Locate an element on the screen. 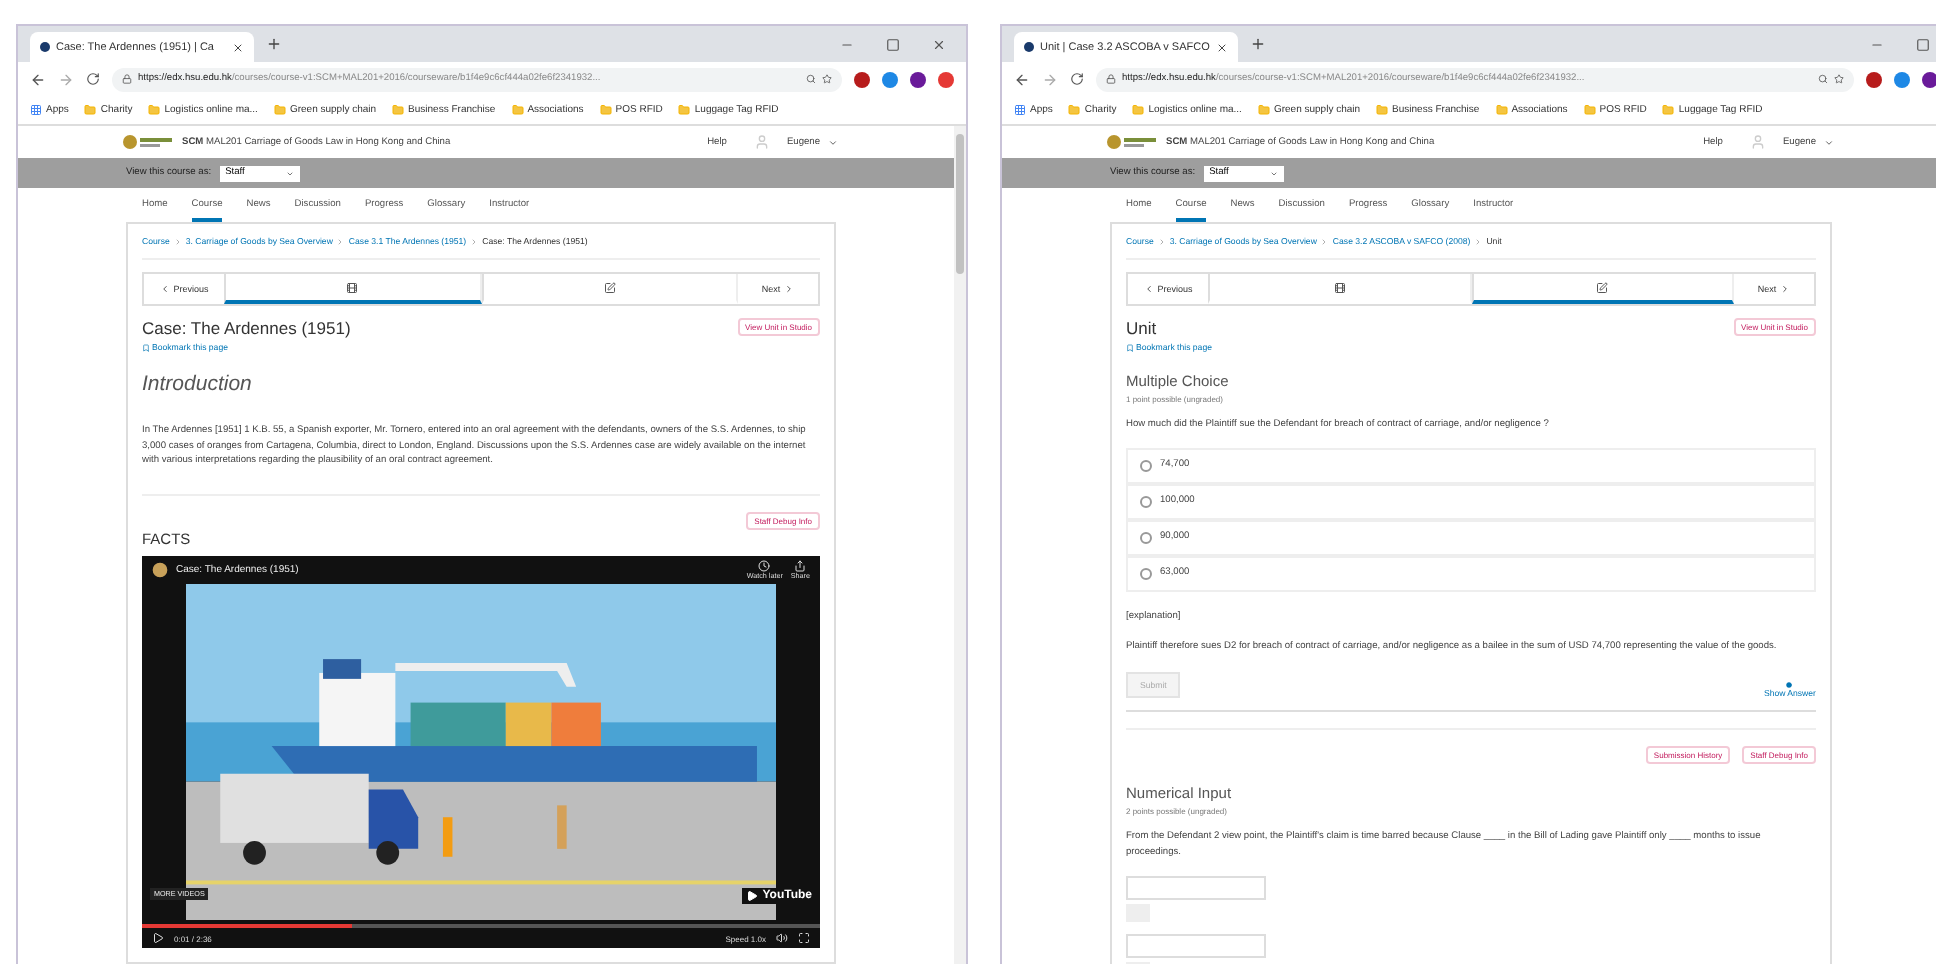 The image size is (1936, 964). channel-icon is located at coordinates (160, 570).